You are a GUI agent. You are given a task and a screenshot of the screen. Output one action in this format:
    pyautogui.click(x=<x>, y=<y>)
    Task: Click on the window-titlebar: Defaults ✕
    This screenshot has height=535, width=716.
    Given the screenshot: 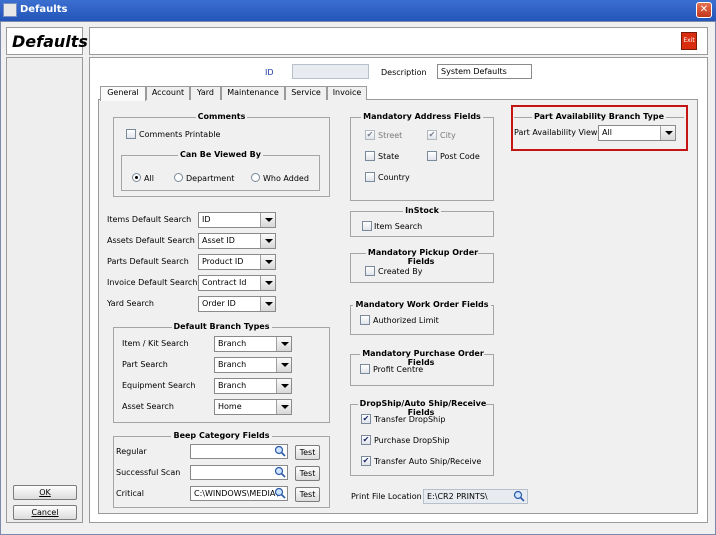 What is the action you would take?
    pyautogui.click(x=358, y=10)
    